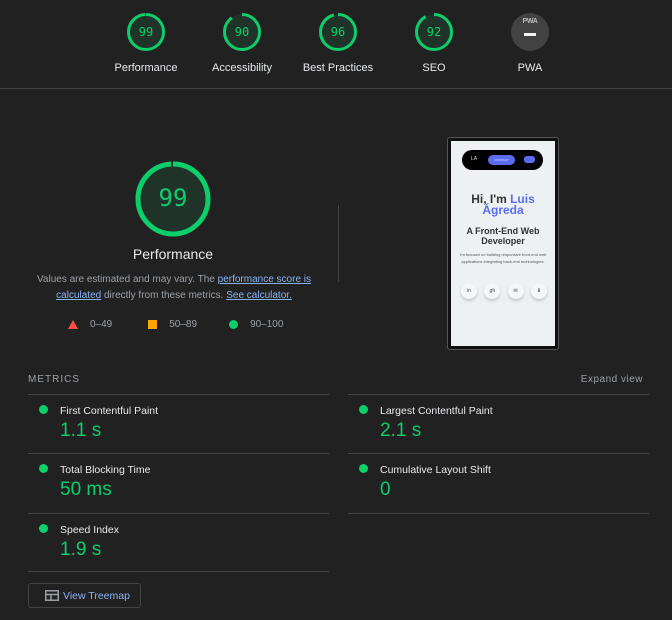  Describe the element at coordinates (178, 424) in the screenshot. I see `metric-first-contentful-paint: First Contentful Paint 1.1 s` at that location.